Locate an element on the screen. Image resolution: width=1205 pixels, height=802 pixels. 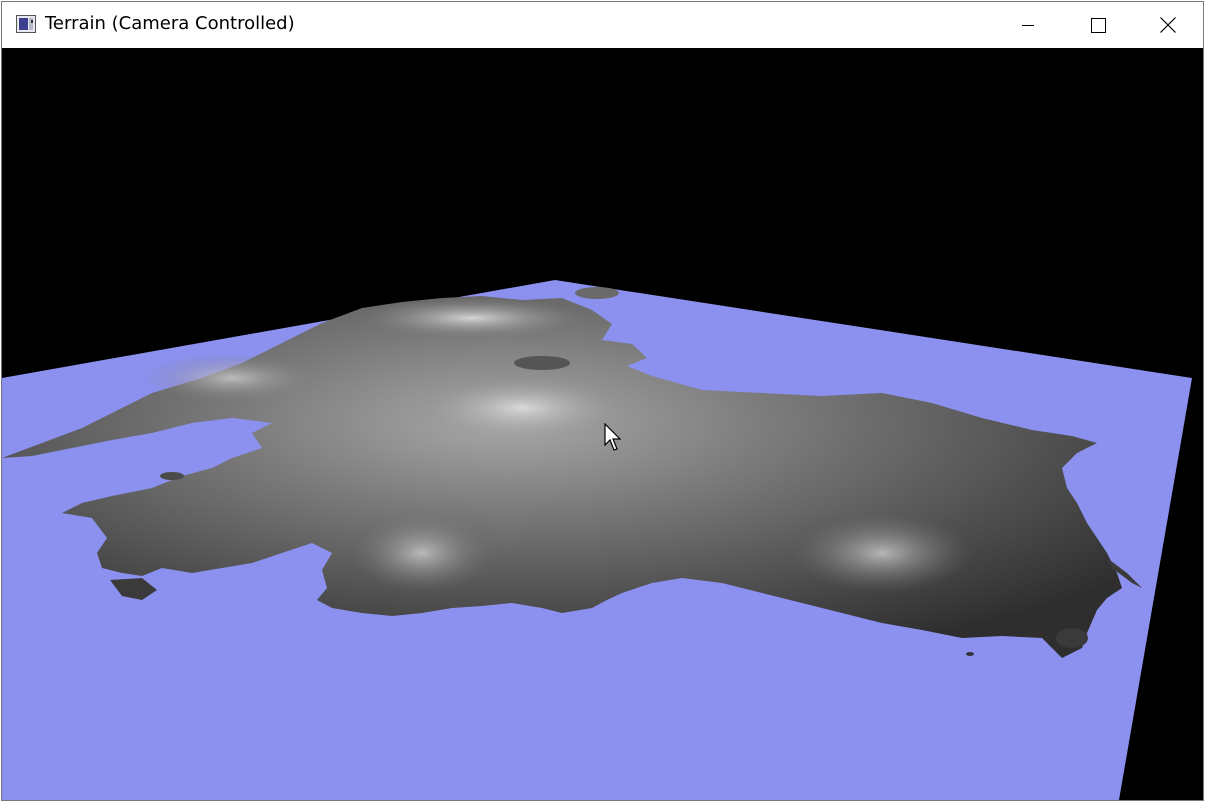
mouse-cursor-icon is located at coordinates (613, 437).